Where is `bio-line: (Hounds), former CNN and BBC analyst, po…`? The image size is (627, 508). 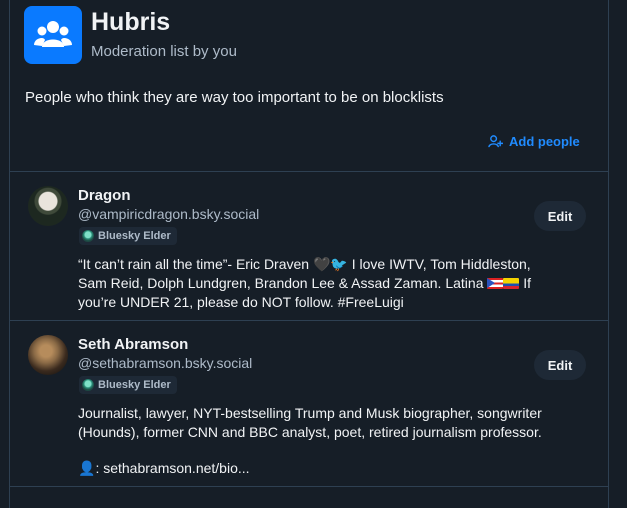 bio-line: (Hounds), former CNN and BBC analyst, po… is located at coordinates (310, 432).